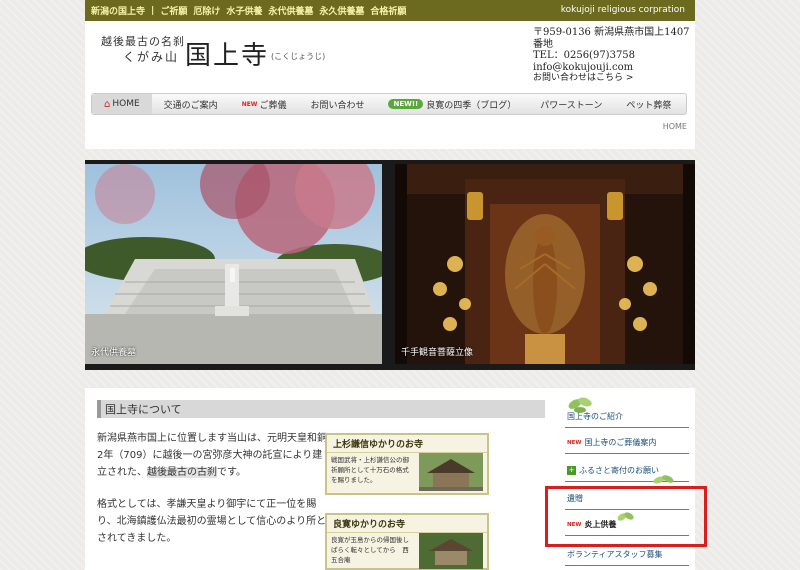  I want to click on sidebar-furusato-label: ふるさと寄付のお願い, so click(619, 470).